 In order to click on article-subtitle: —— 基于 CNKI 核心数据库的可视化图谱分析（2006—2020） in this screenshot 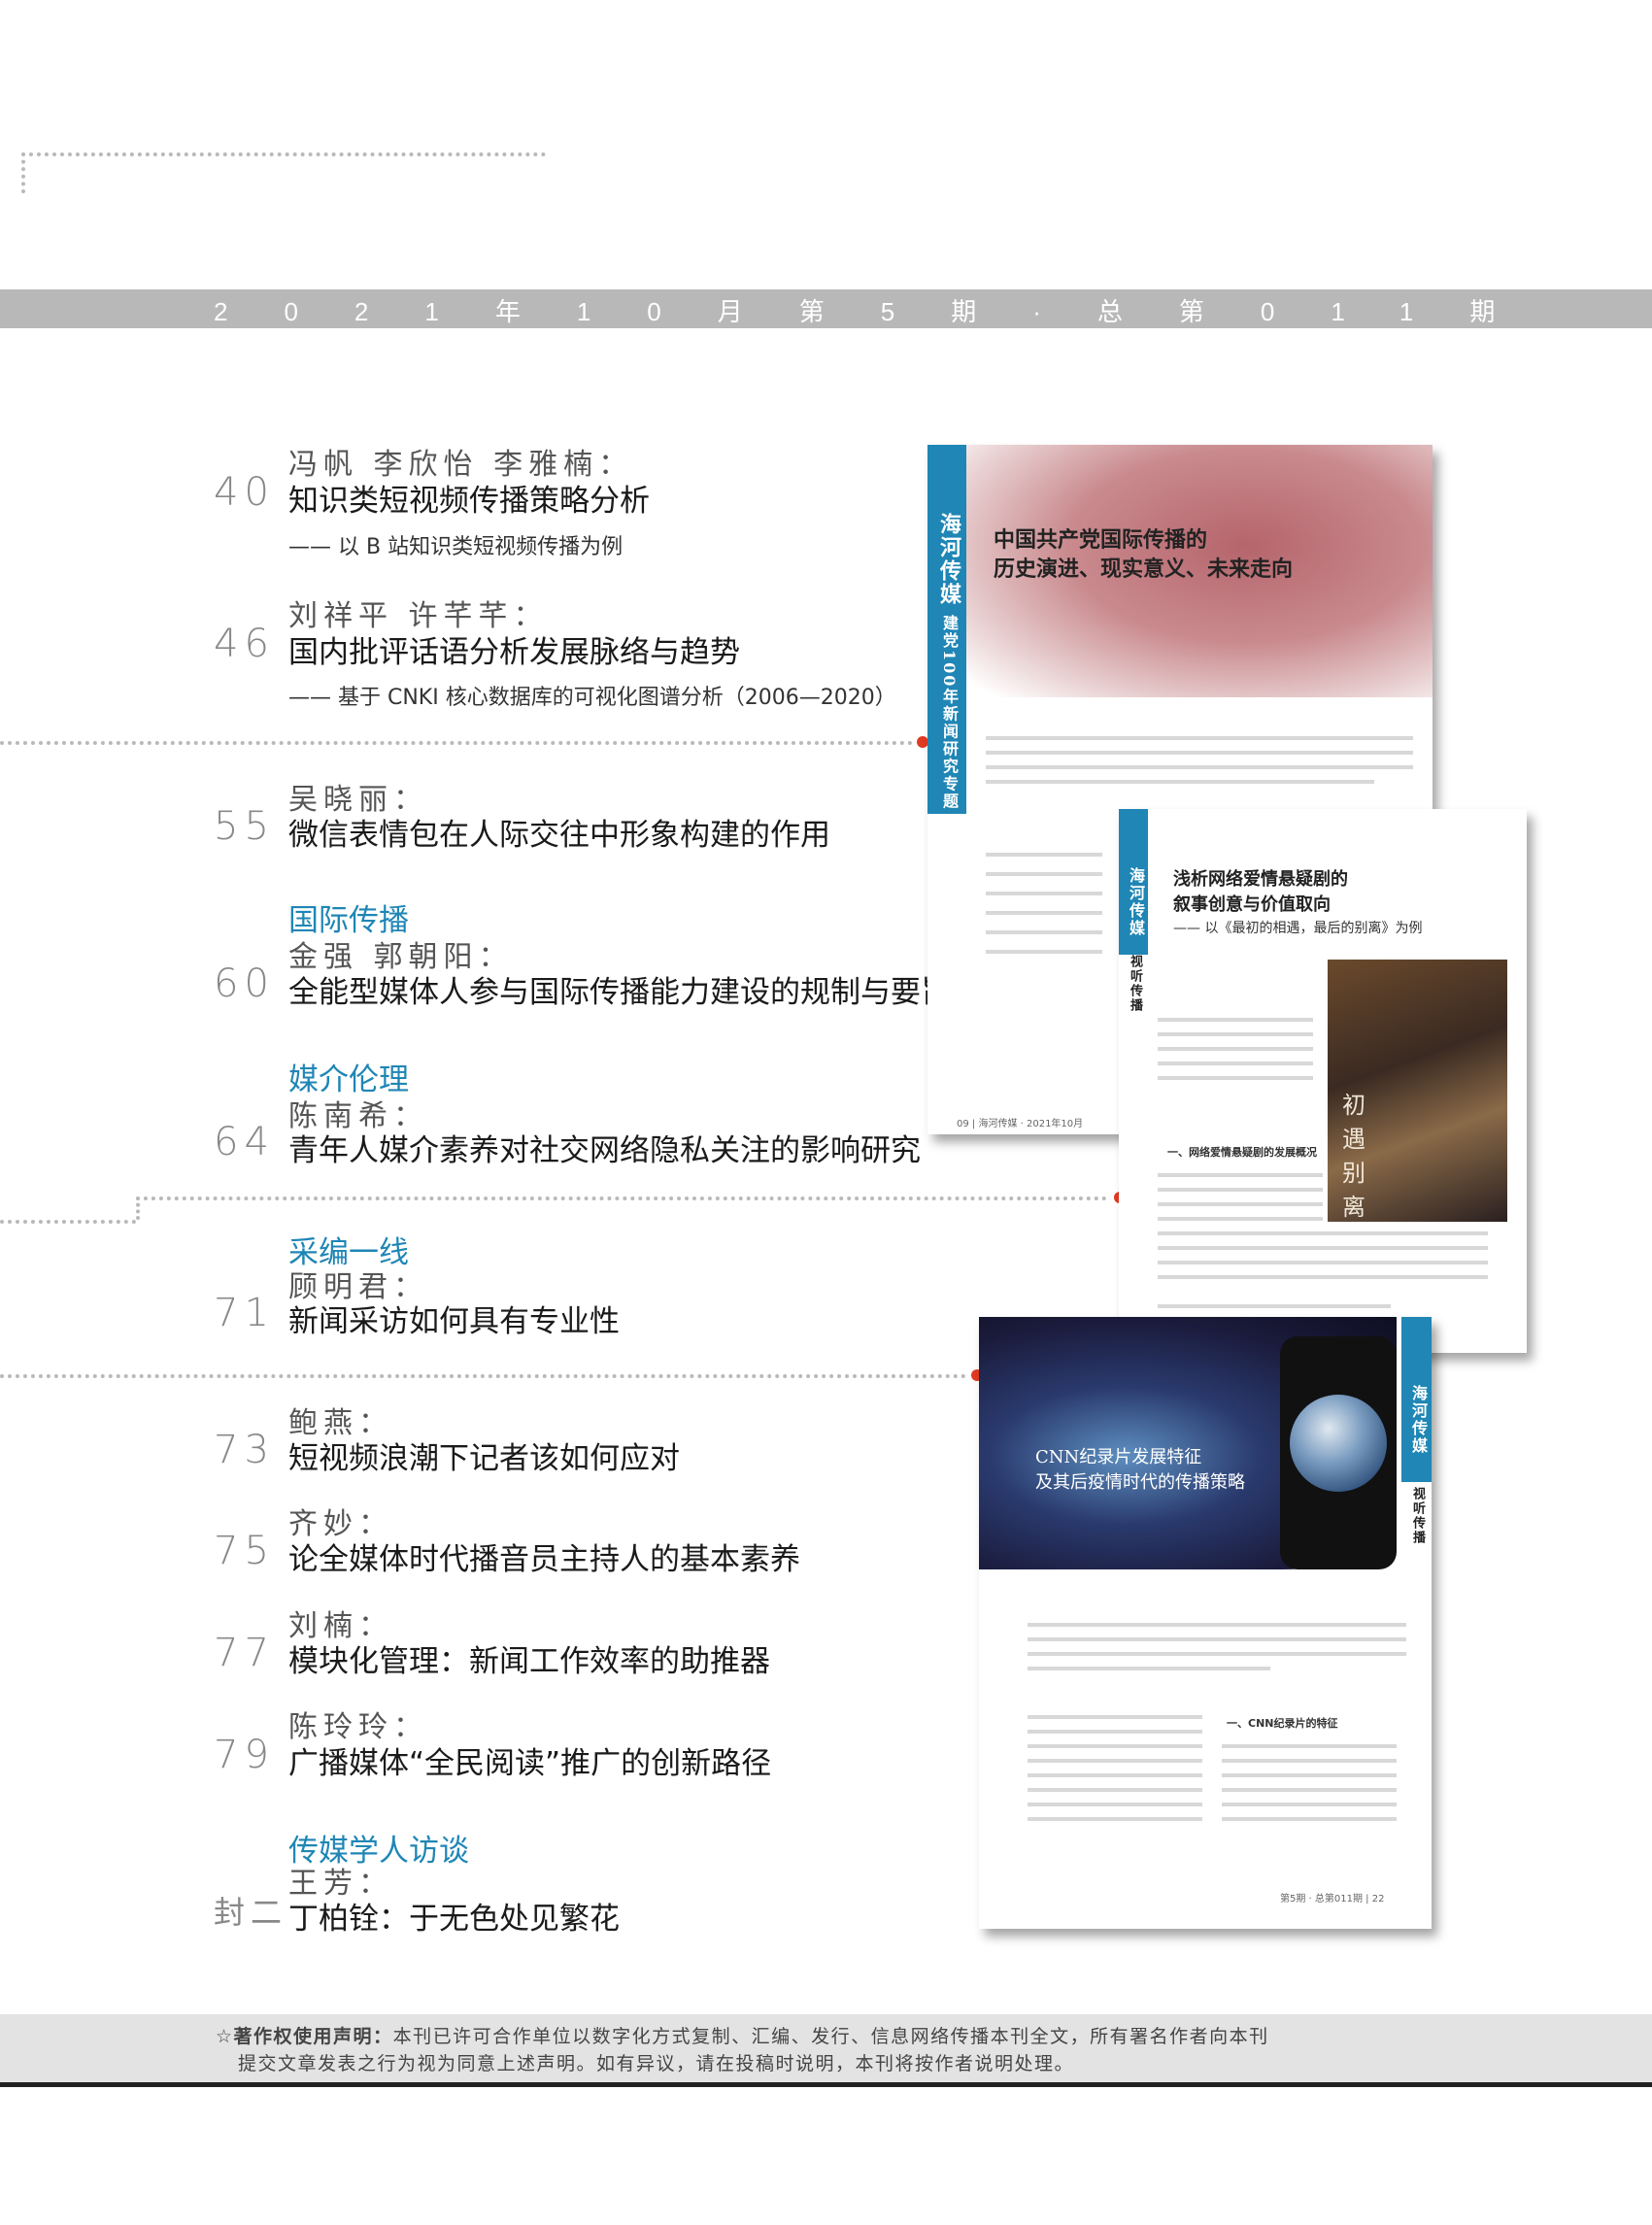, I will do `click(592, 698)`.